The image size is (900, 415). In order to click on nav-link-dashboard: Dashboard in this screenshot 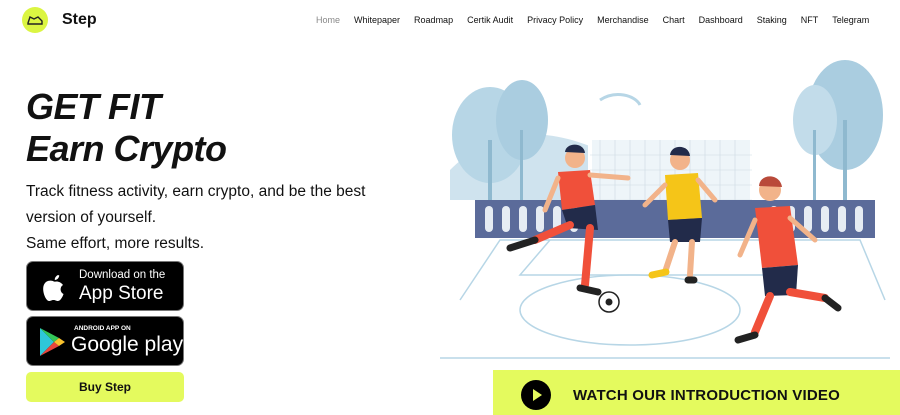, I will do `click(721, 20)`.